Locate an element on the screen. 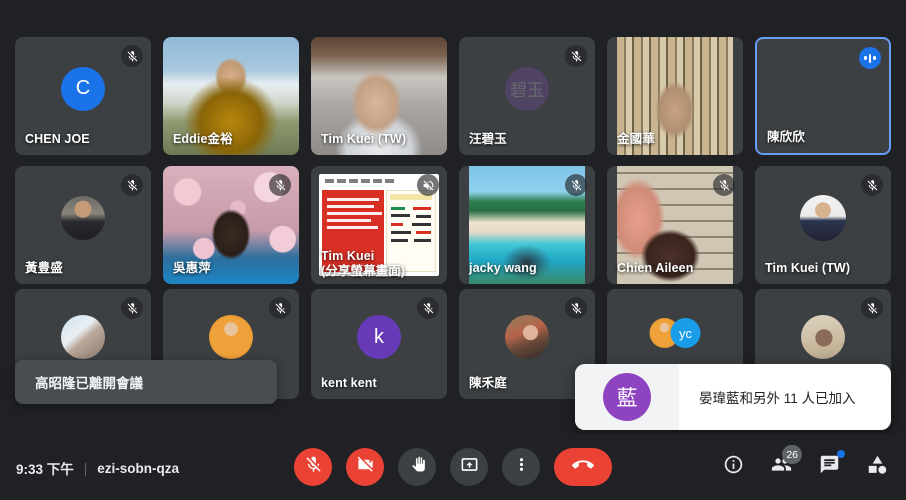  end-call-icon is located at coordinates (583, 467).